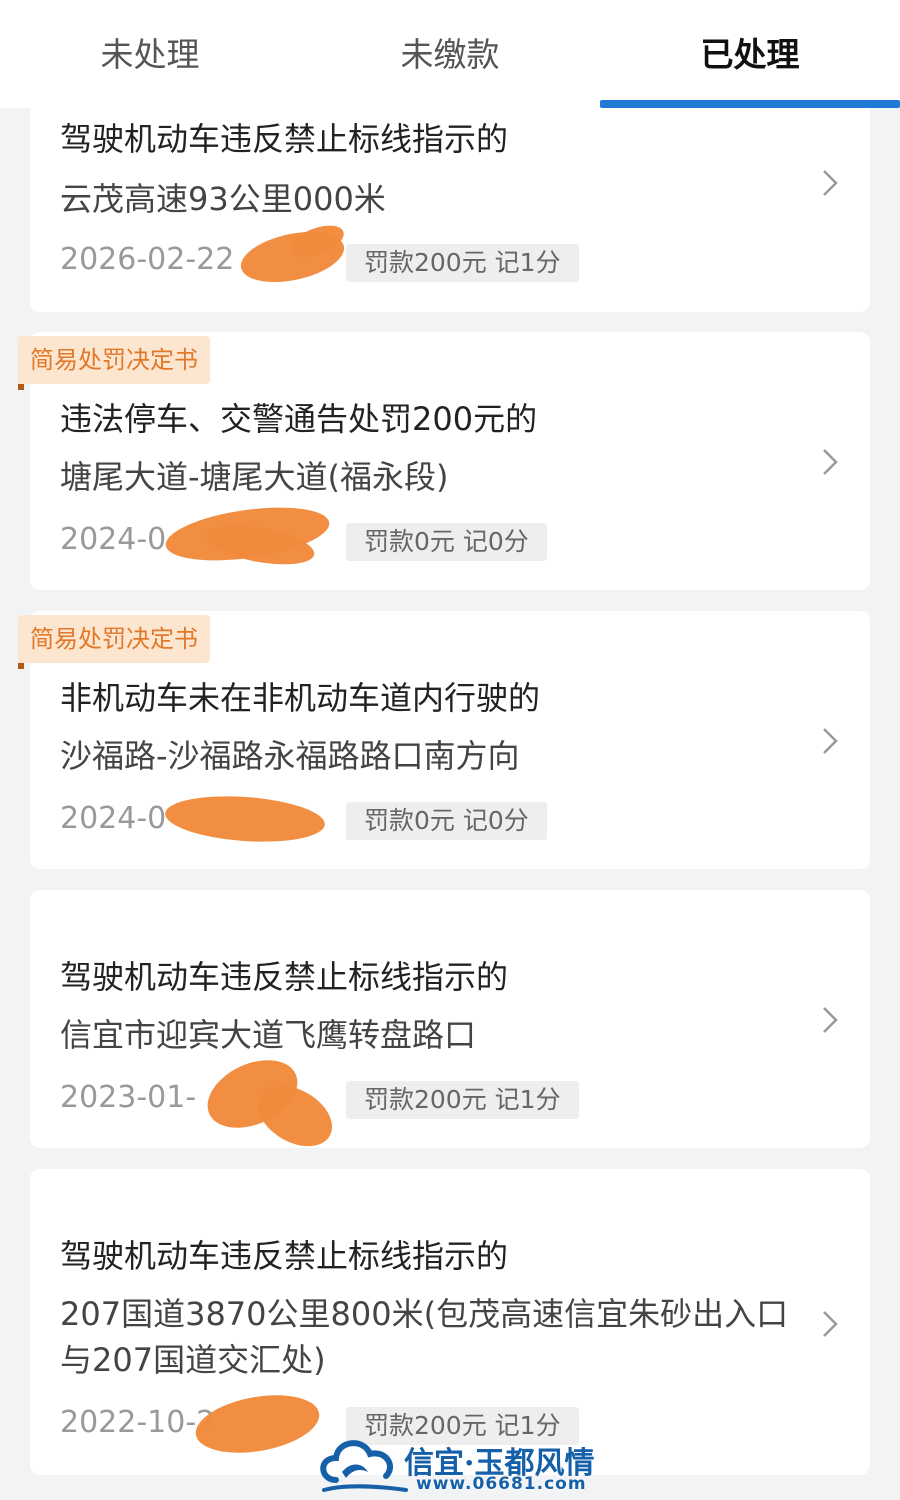  I want to click on tab-unpaid: 未缴款, so click(450, 55).